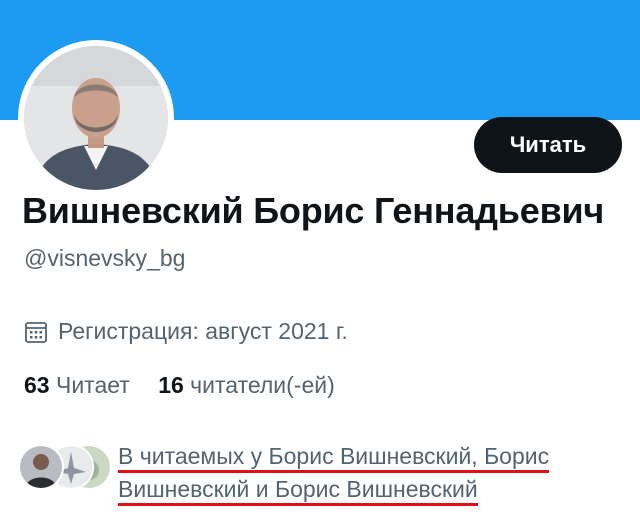 The width and height of the screenshot is (640, 516). What do you see at coordinates (171, 385) in the screenshot?
I see `followers-count: 16` at bounding box center [171, 385].